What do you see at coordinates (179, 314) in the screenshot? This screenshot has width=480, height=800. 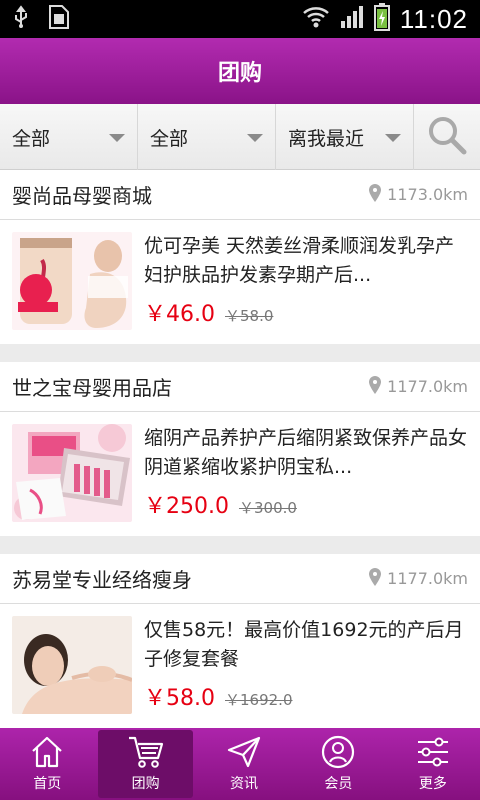 I see `deal-price: ￥46.0` at bounding box center [179, 314].